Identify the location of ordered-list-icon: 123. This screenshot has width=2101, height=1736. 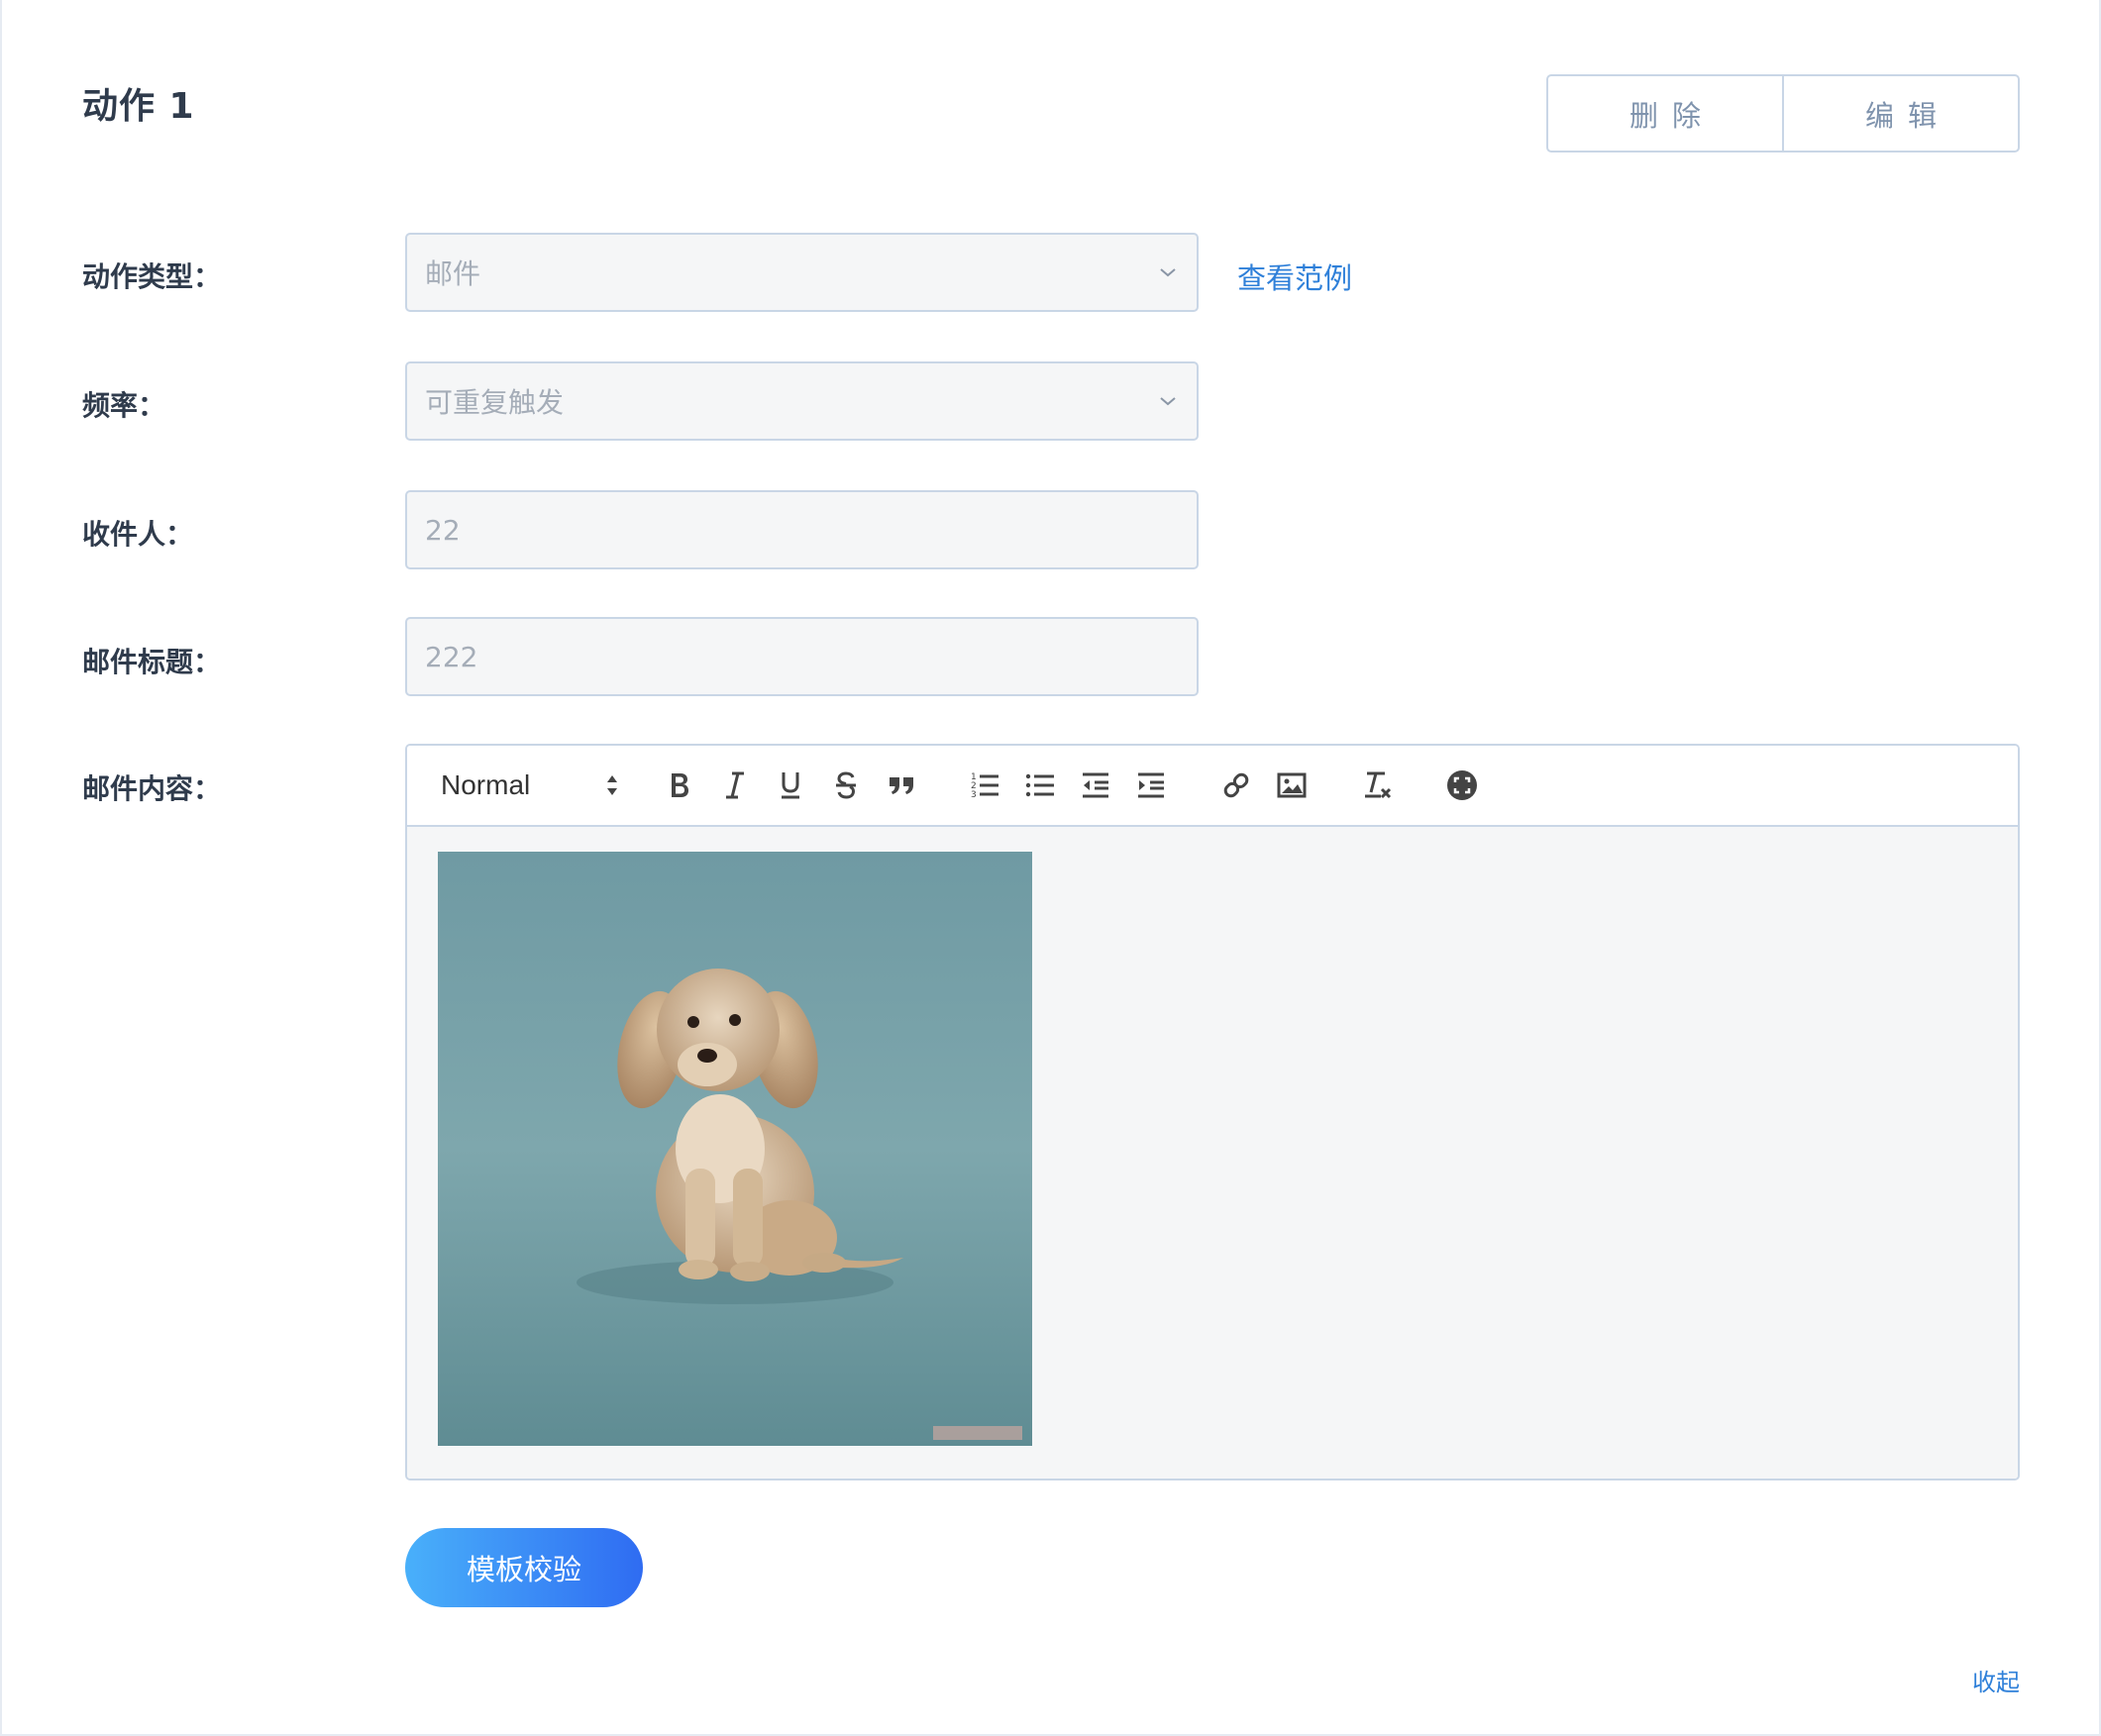
(985, 785).